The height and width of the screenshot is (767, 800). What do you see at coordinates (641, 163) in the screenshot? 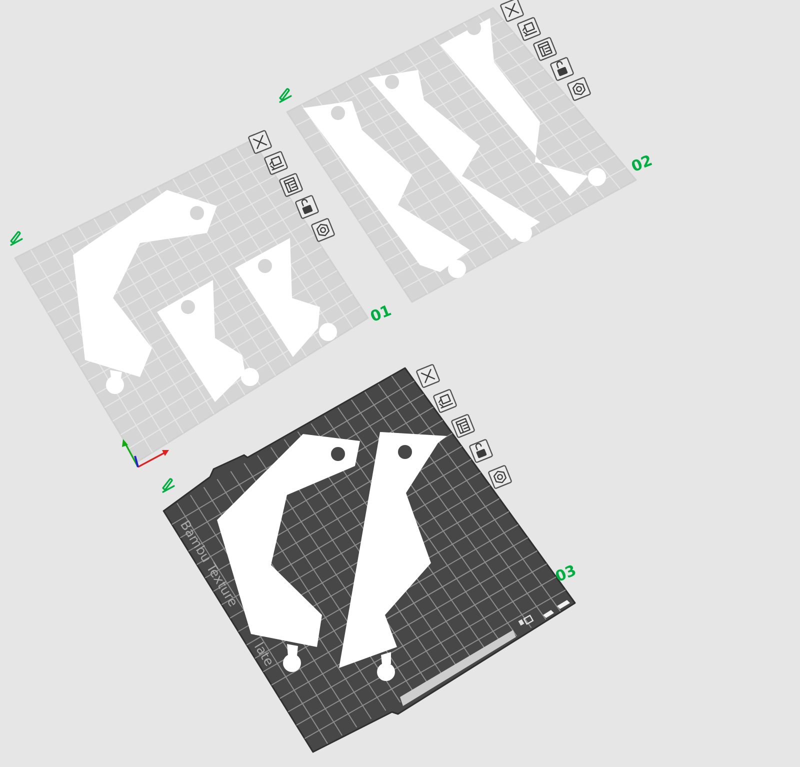
I see `plate-number: 02` at bounding box center [641, 163].